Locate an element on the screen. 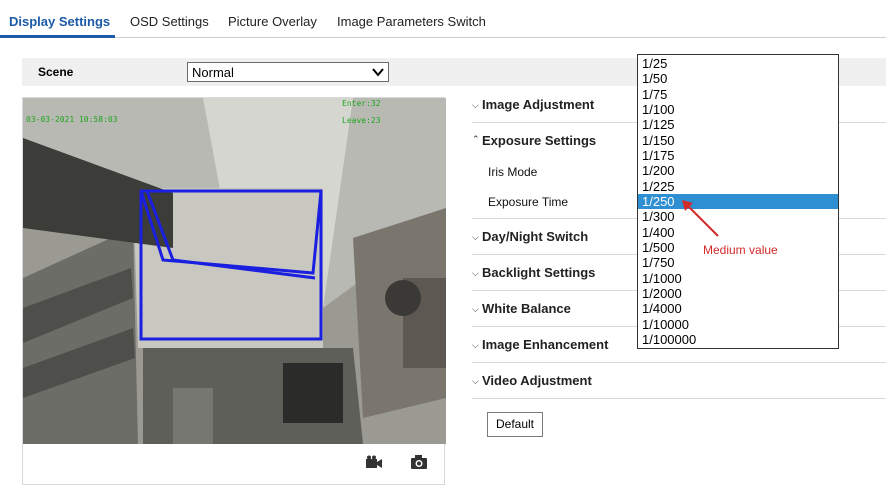  dropdown-option: 1/300 is located at coordinates (738, 216).